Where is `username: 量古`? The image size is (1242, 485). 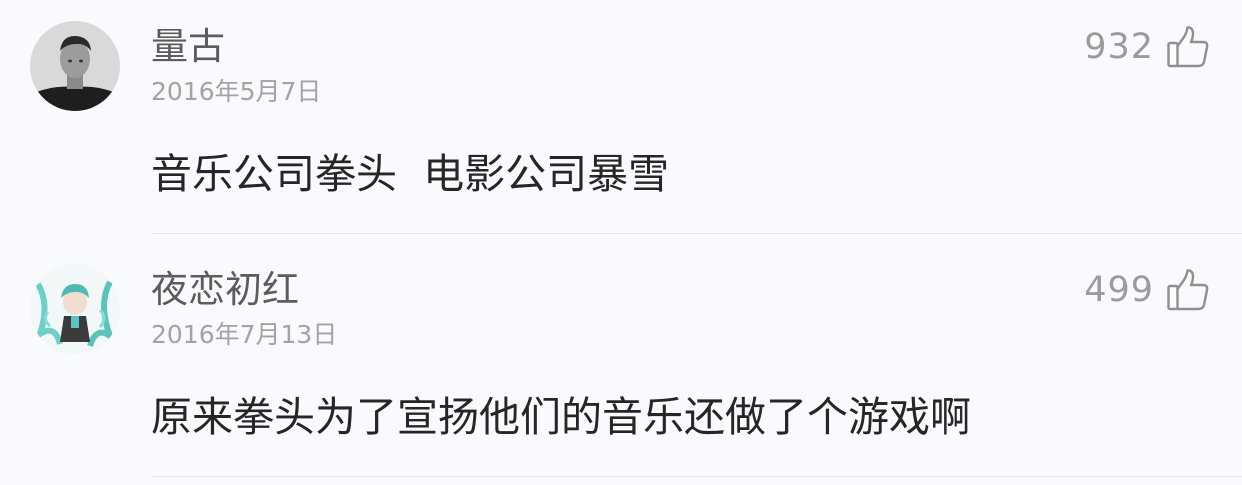 username: 量古 is located at coordinates (188, 47).